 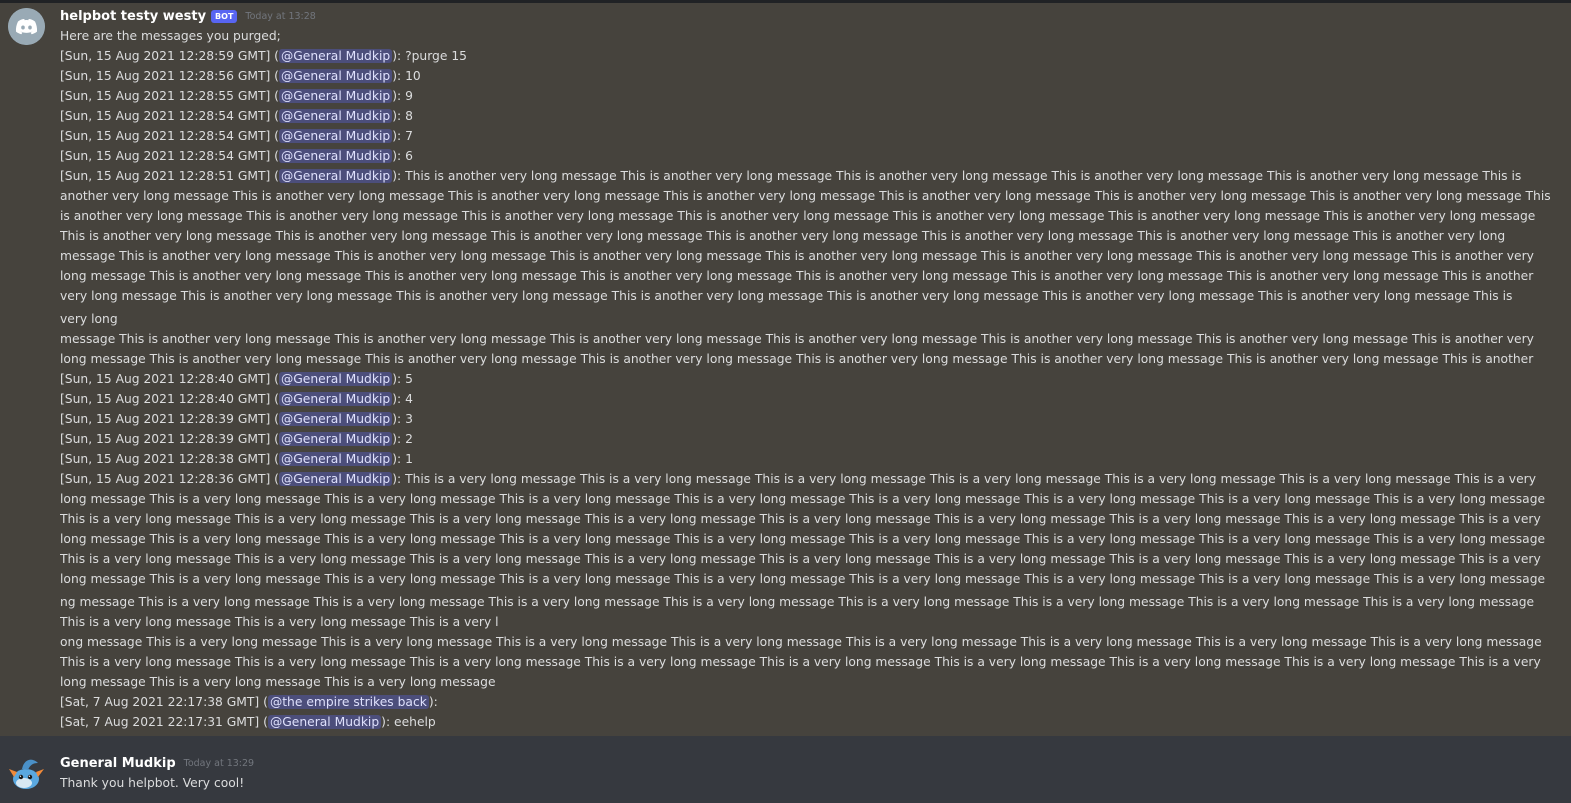 What do you see at coordinates (429, 56) in the screenshot?
I see `entry-text: ): ?purge 15` at bounding box center [429, 56].